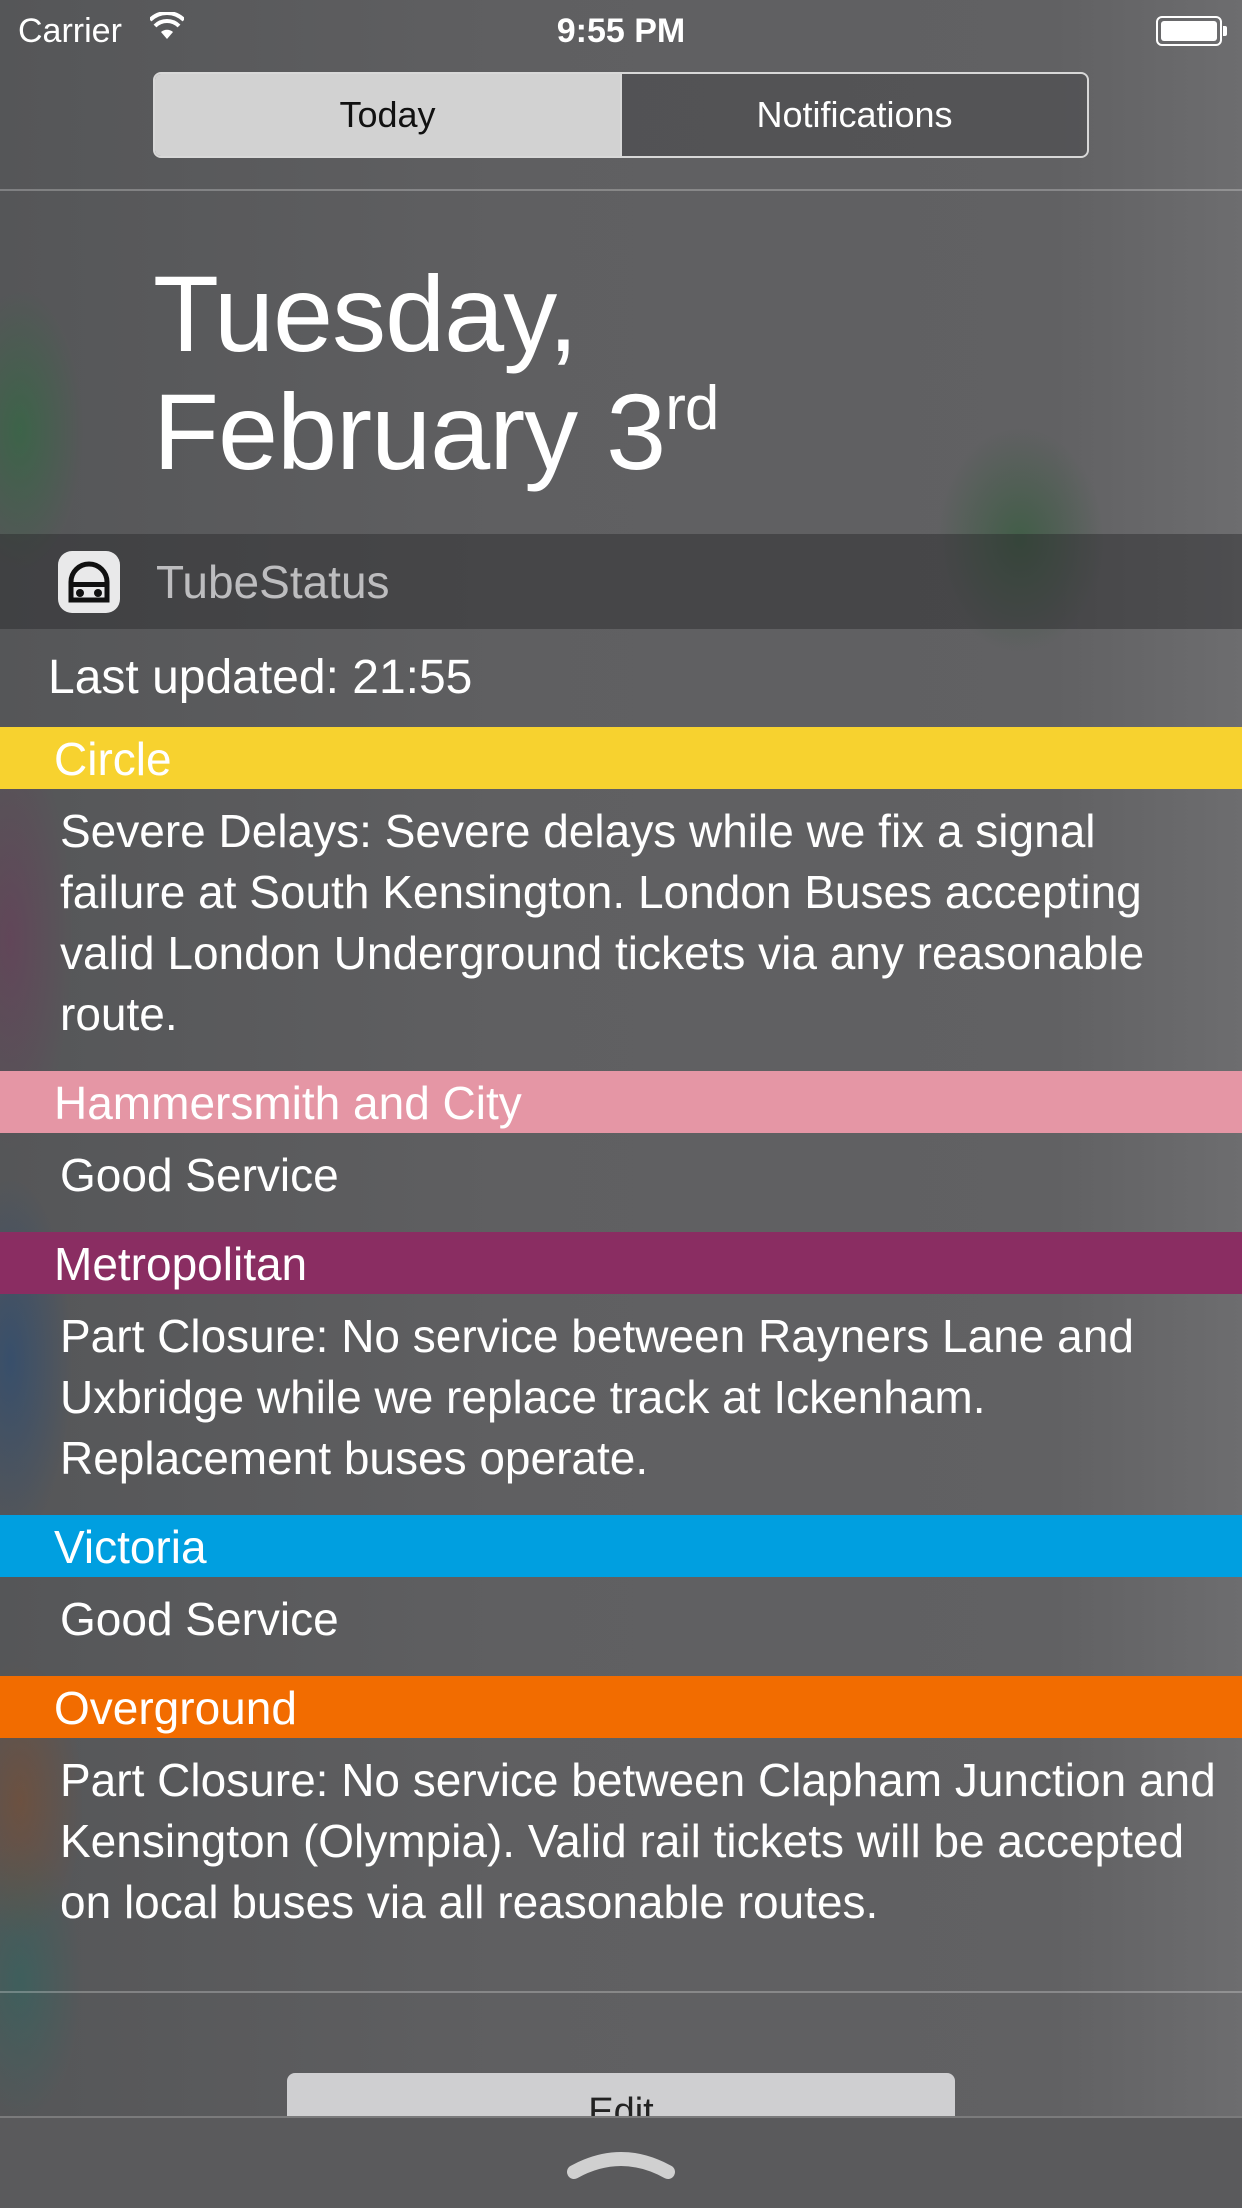 The height and width of the screenshot is (2208, 1242). Describe the element at coordinates (621, 1263) in the screenshot. I see `line-name-header: Metropolitan` at that location.